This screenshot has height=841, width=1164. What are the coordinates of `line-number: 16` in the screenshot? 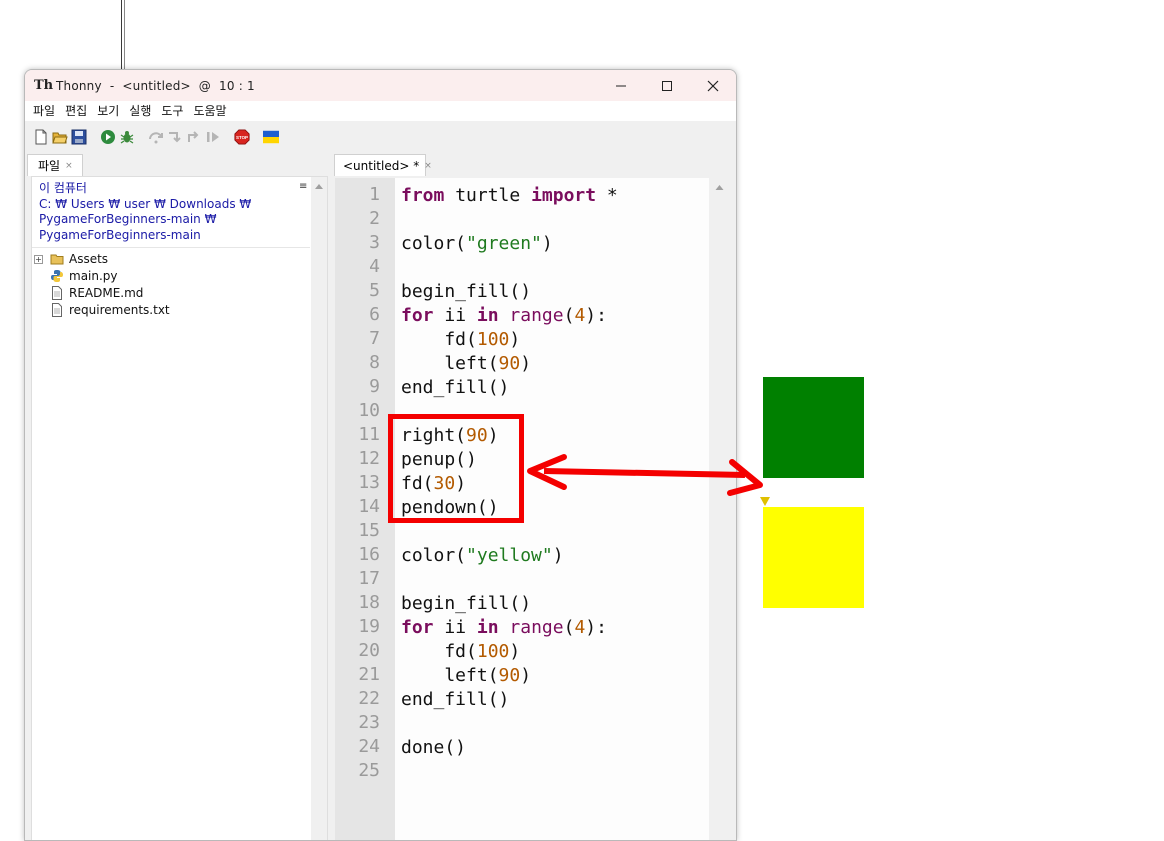 It's located at (369, 554).